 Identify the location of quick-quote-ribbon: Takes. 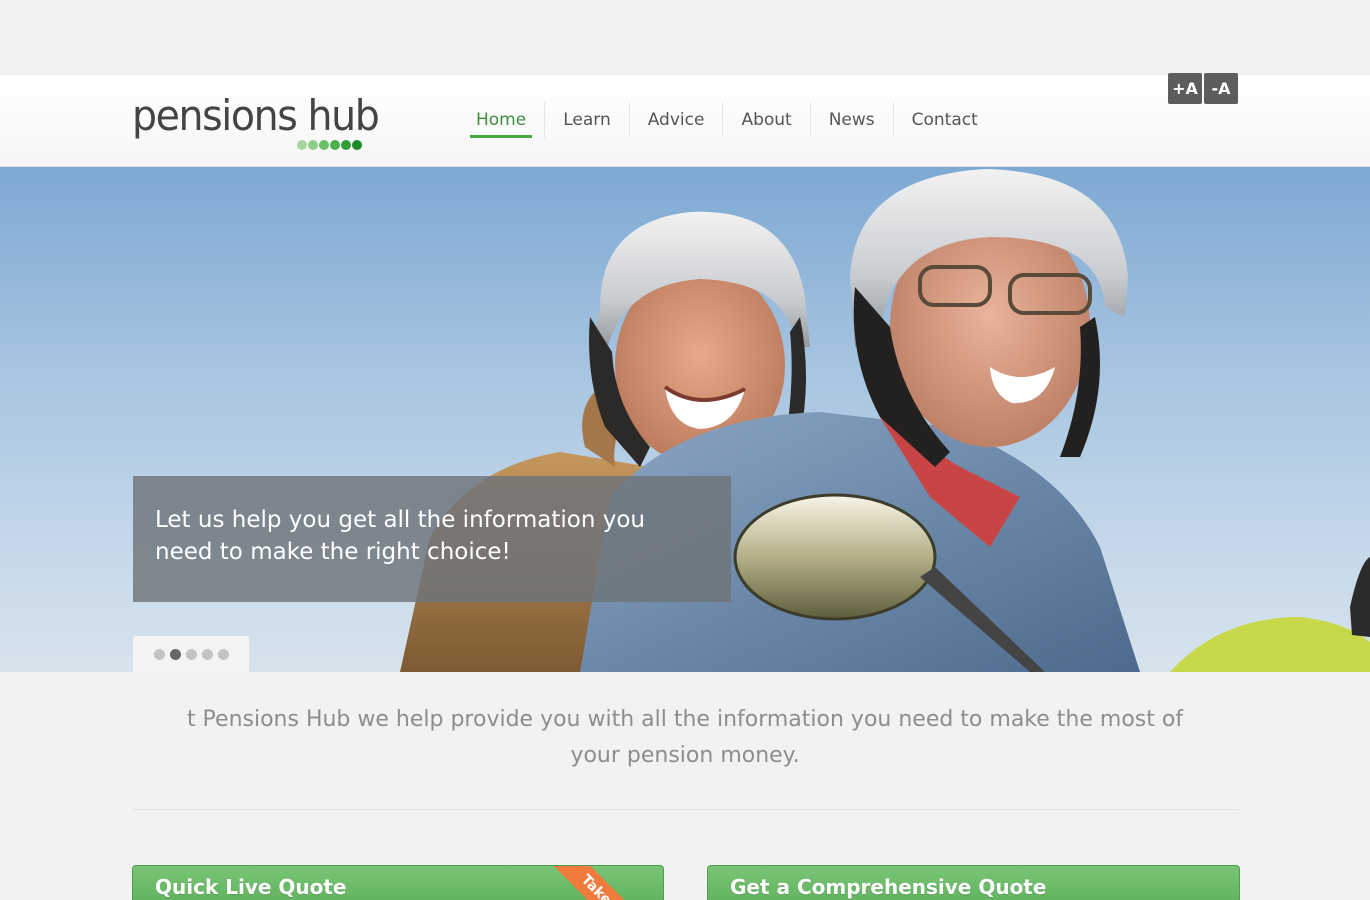
(599, 883).